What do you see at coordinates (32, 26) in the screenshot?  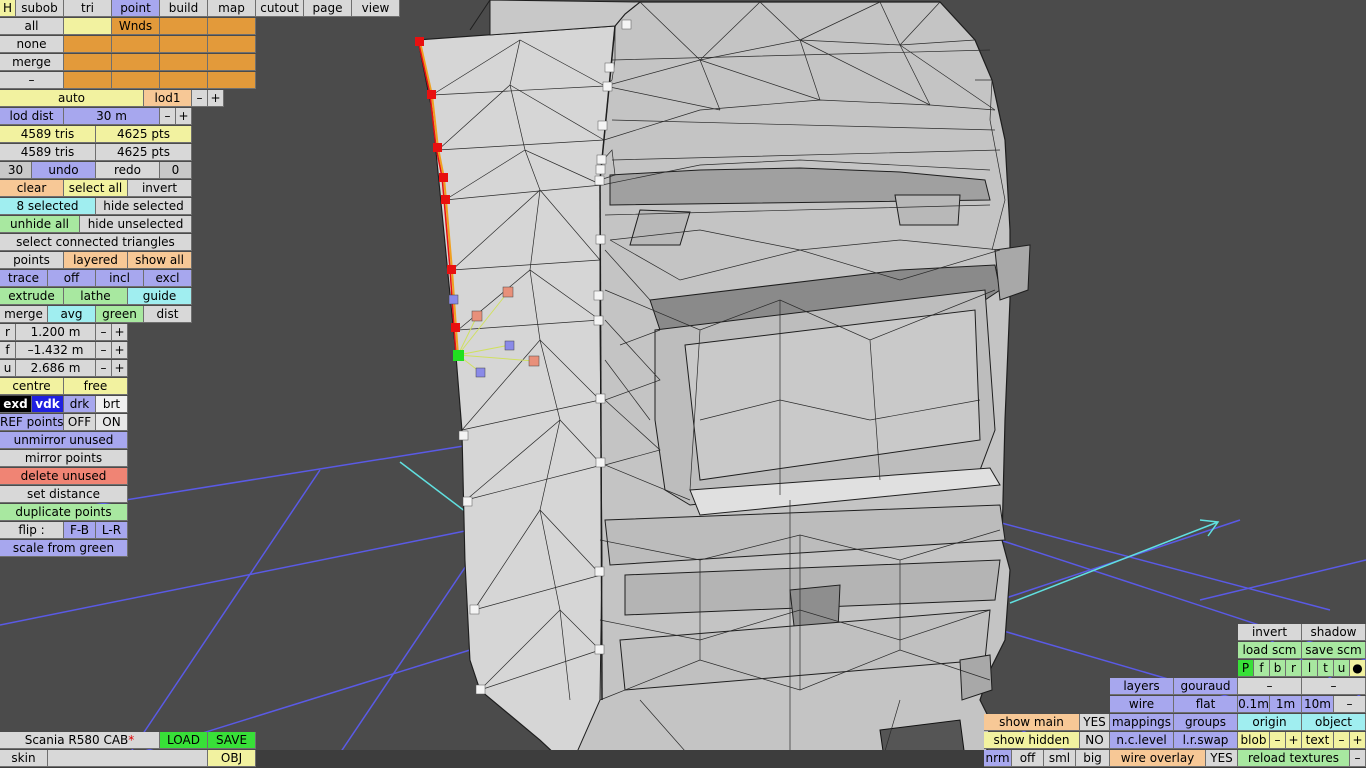 I see `select-all-button: all` at bounding box center [32, 26].